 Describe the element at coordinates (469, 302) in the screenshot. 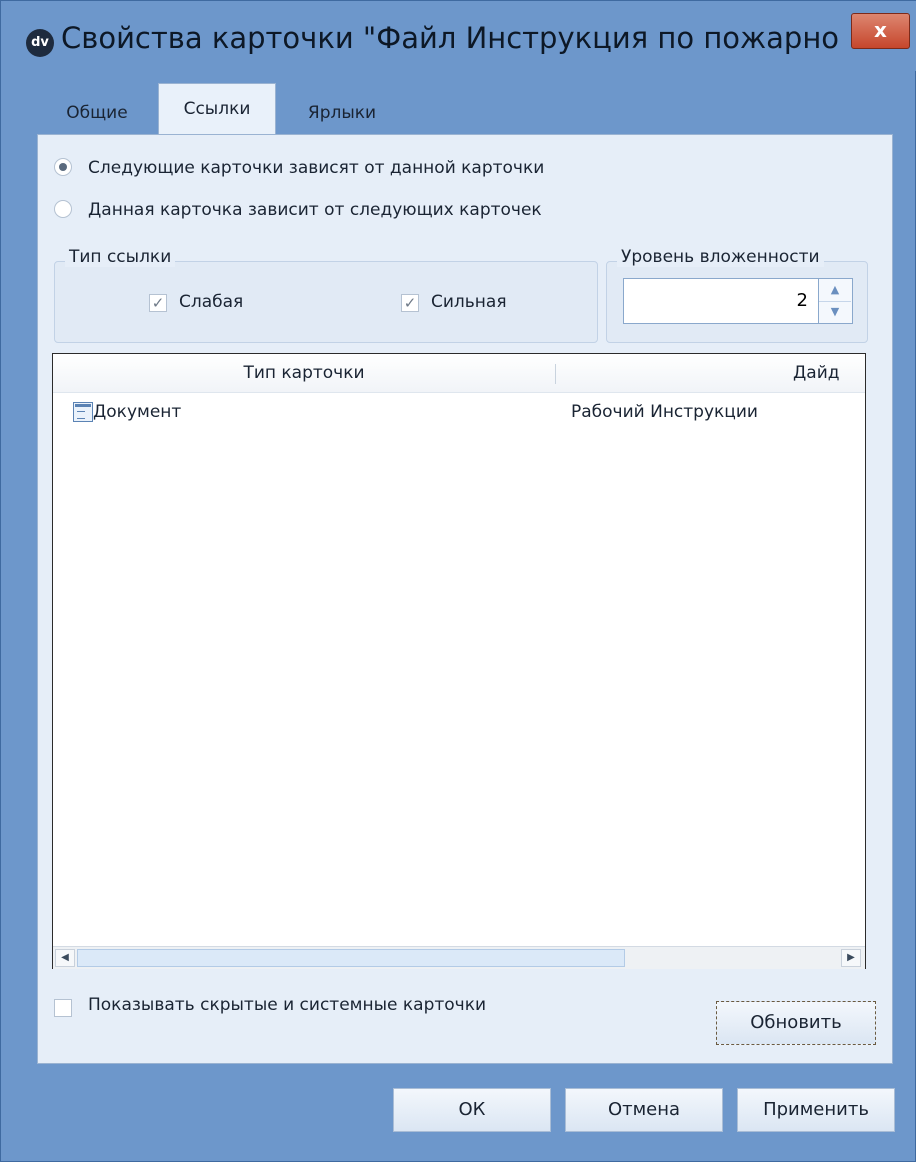

I see `strong-label: Сильная` at that location.